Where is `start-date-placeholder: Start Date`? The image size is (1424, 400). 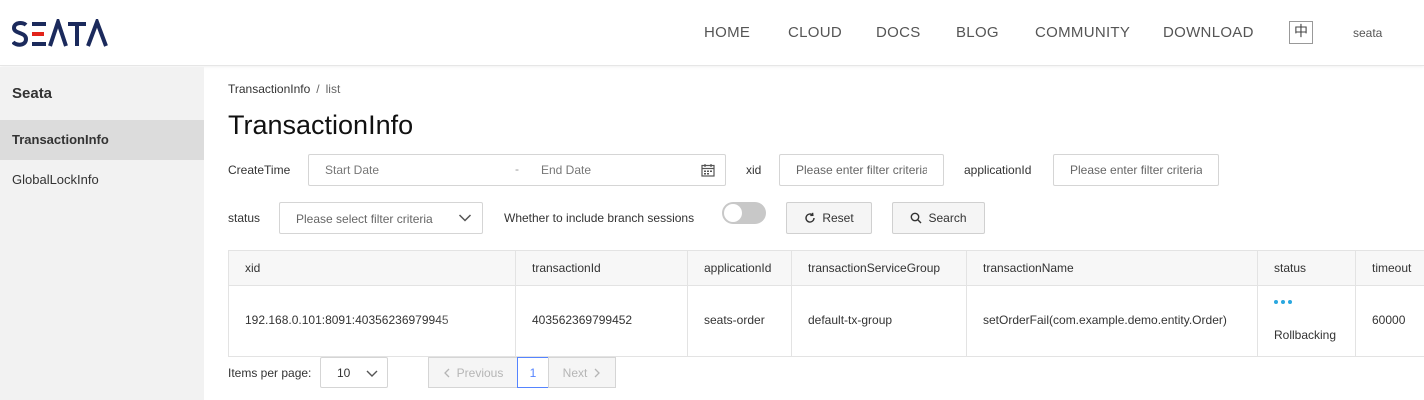
start-date-placeholder: Start Date is located at coordinates (352, 170).